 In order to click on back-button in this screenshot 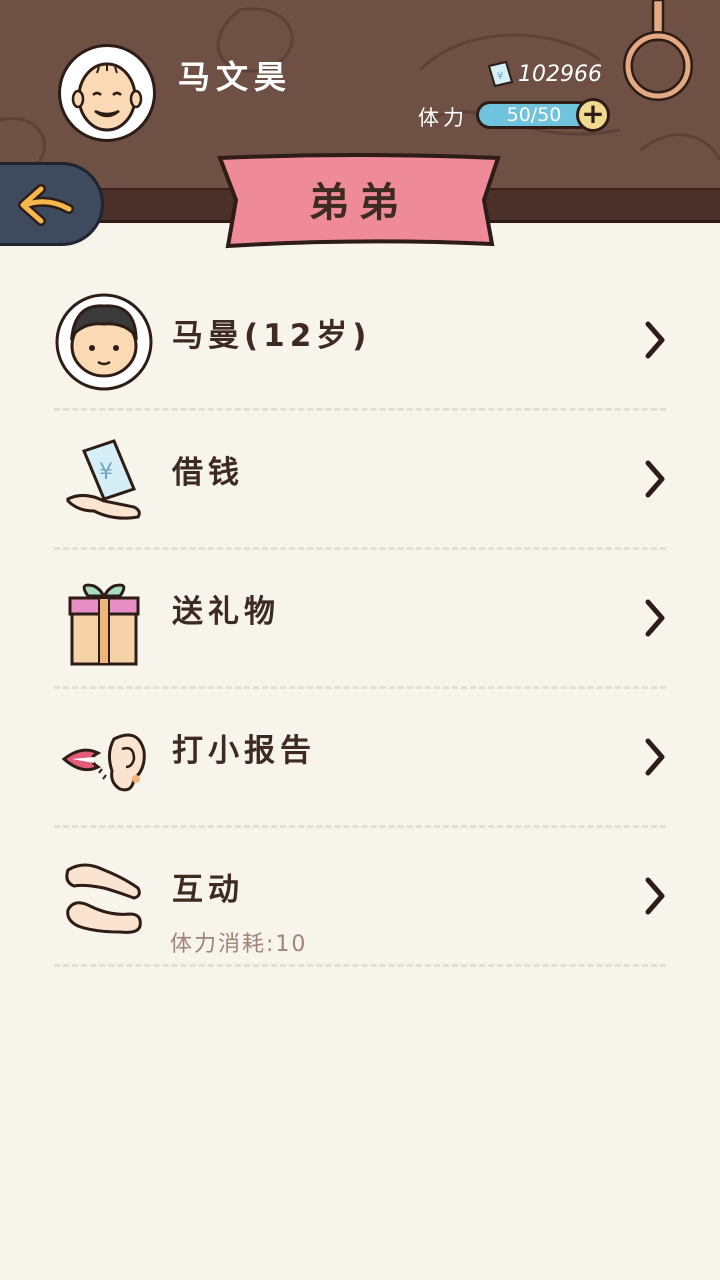, I will do `click(52, 204)`.